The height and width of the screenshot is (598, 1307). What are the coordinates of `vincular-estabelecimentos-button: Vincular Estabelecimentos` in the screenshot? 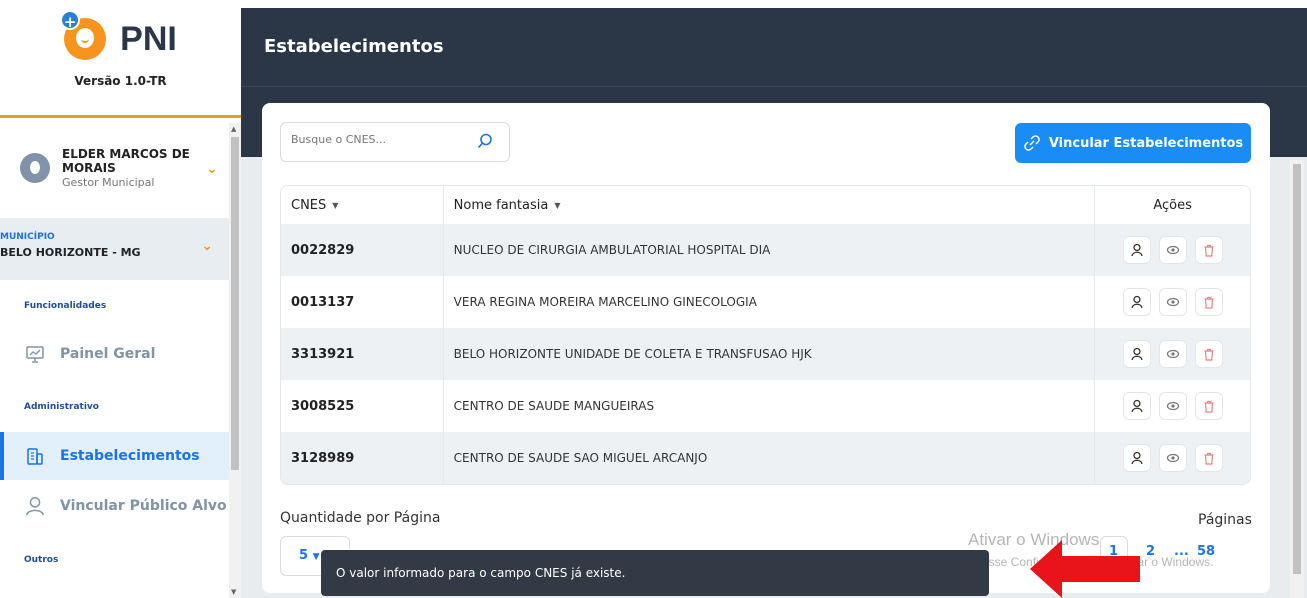 It's located at (1133, 143).